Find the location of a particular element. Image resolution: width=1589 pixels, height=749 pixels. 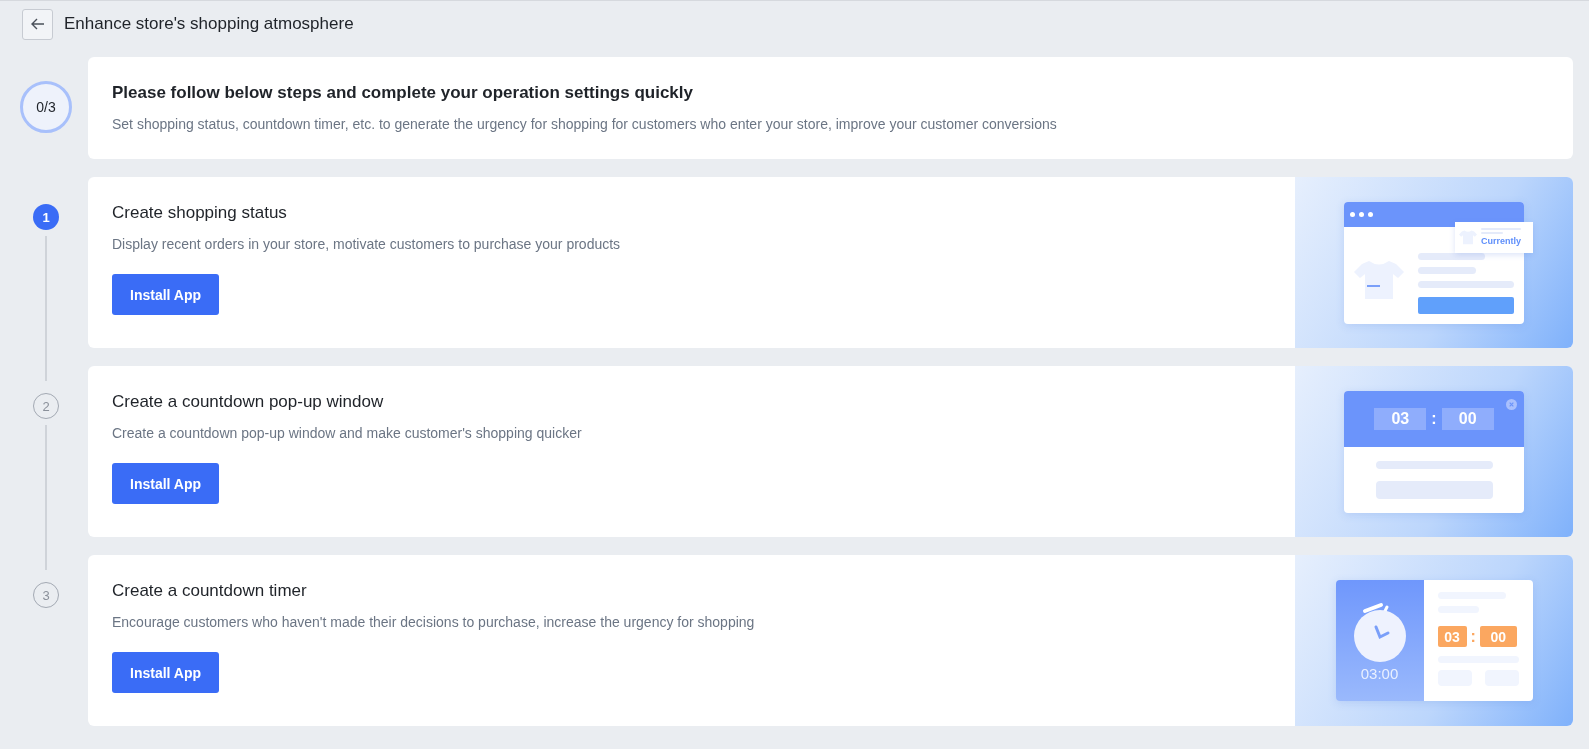

page-title: Enhance store's shopping atmosphere is located at coordinates (209, 24).